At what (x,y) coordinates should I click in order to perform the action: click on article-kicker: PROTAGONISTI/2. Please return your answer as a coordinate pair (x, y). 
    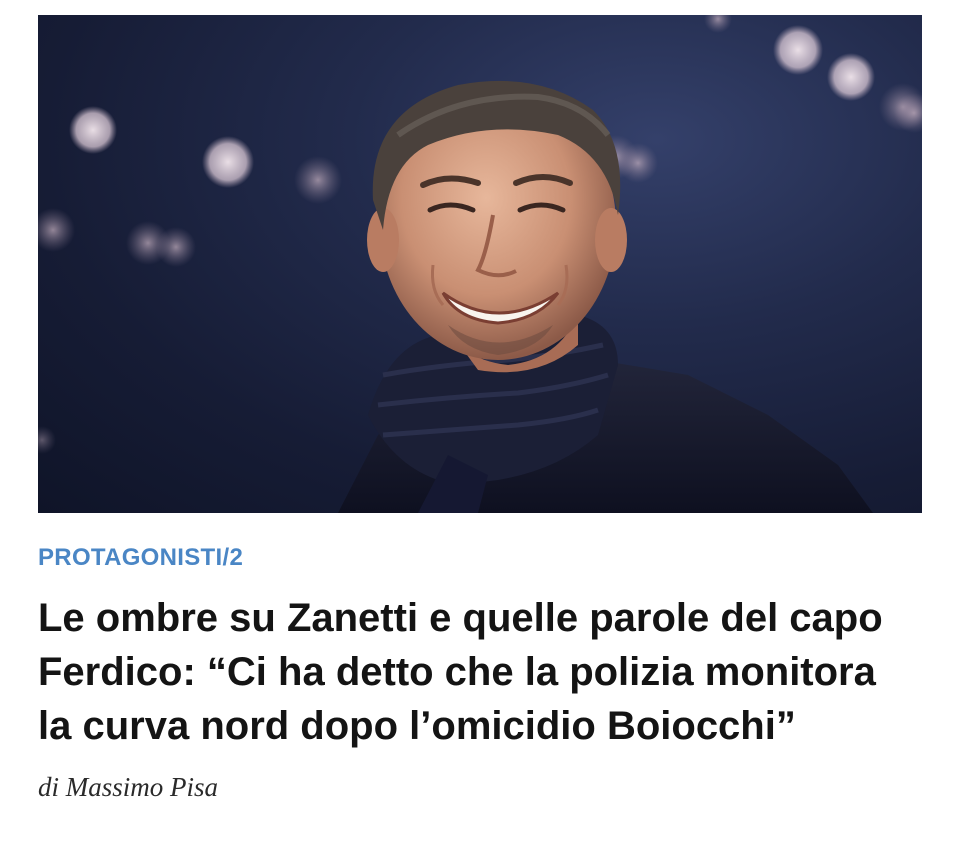
    Looking at the image, I should click on (480, 558).